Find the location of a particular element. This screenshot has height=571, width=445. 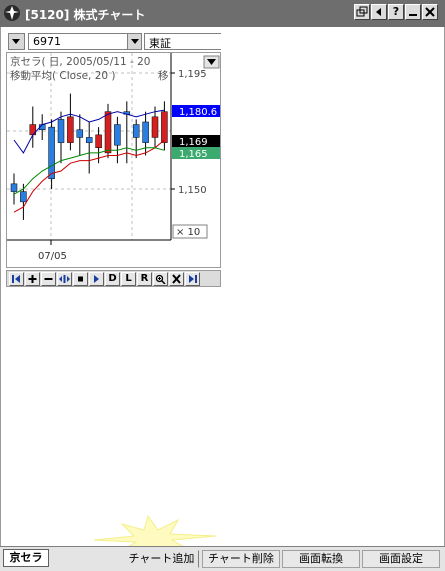

zoom-label: × 10 is located at coordinates (188, 232).